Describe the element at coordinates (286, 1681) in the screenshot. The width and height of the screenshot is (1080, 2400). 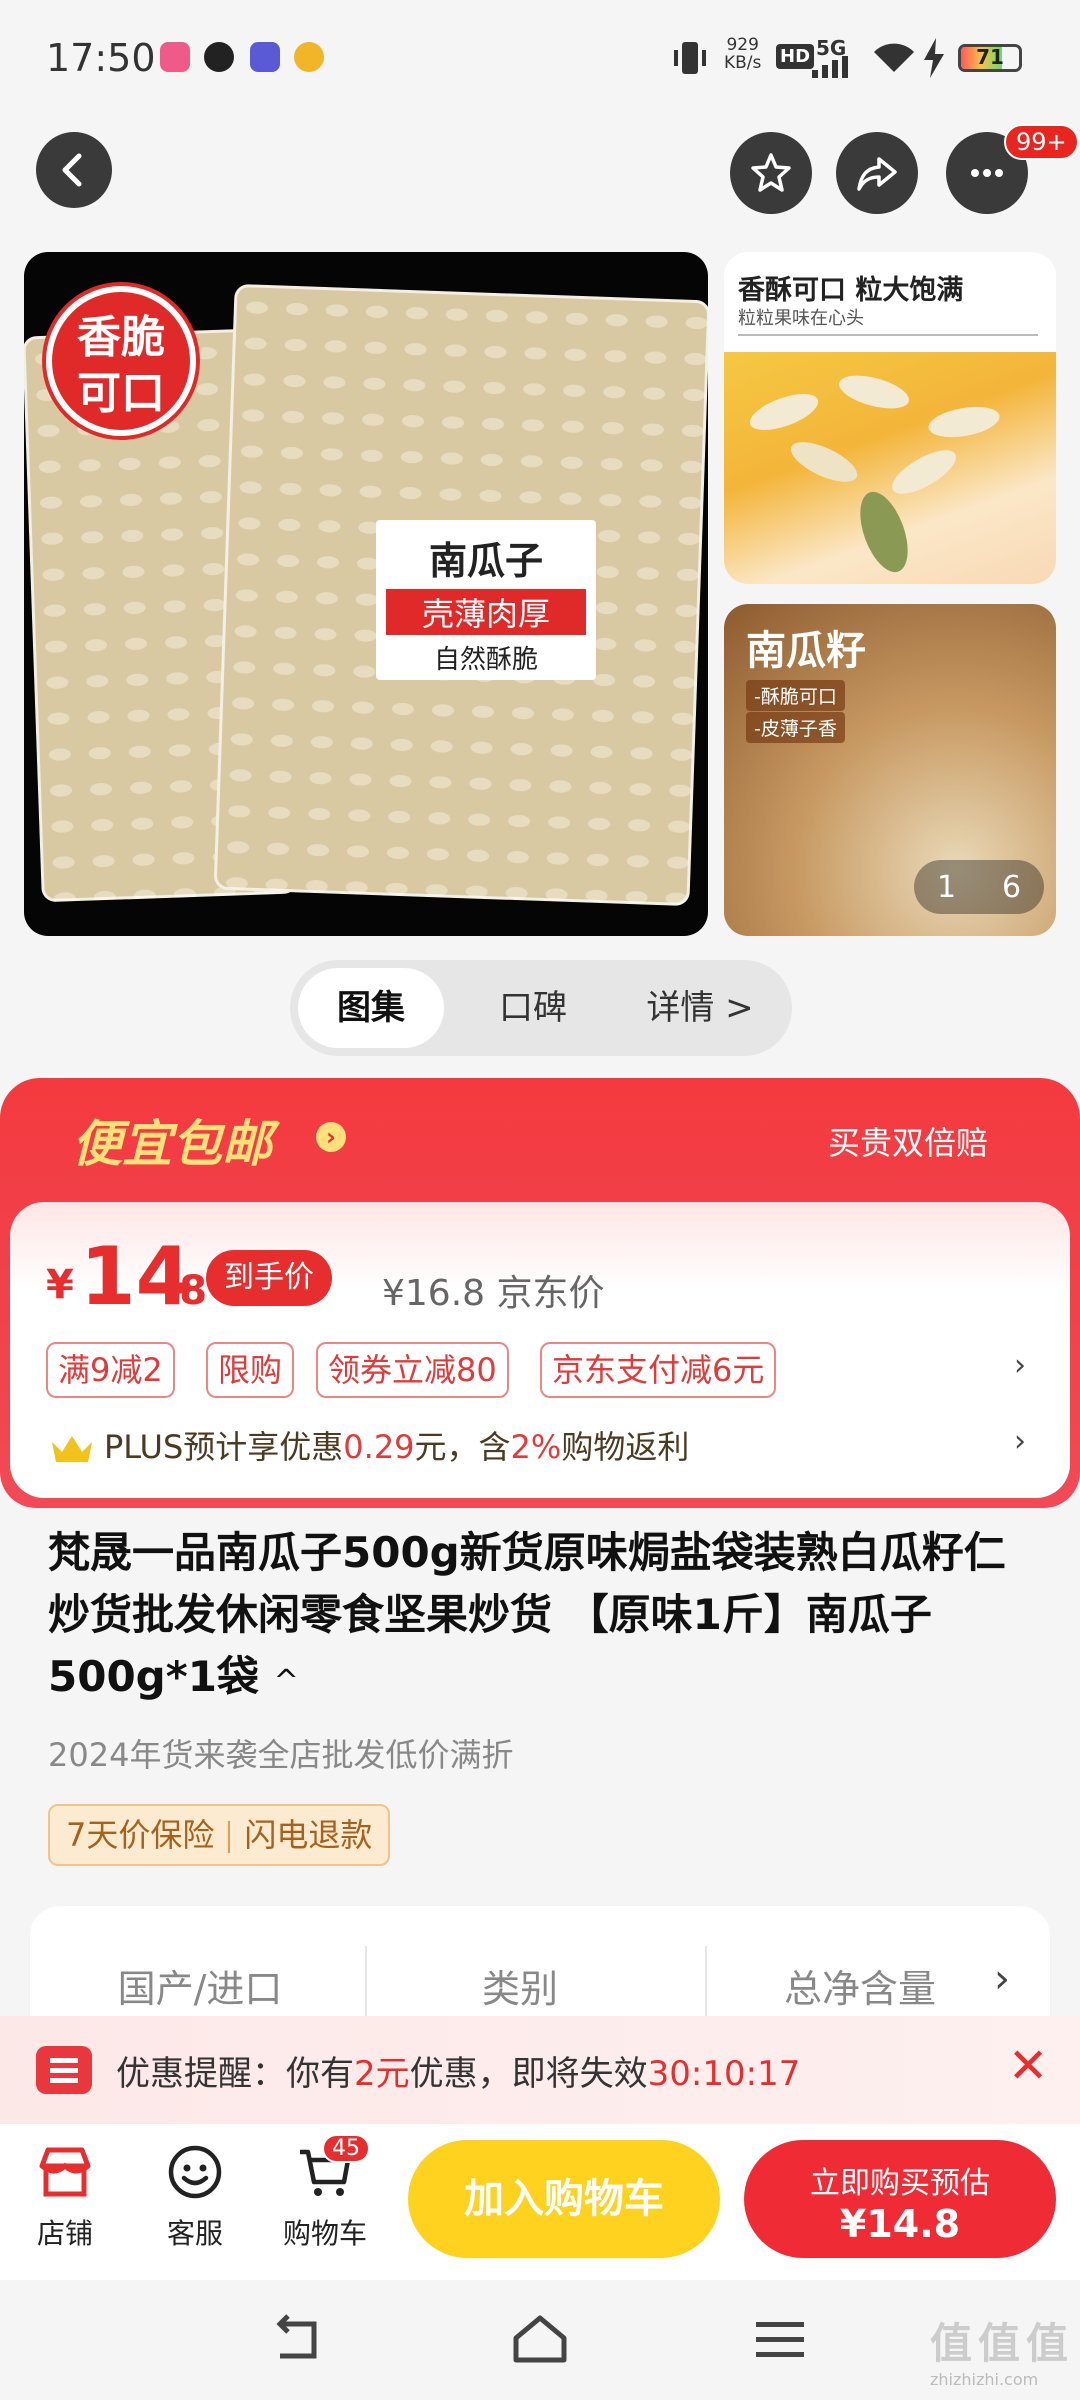
I see `collapse-icon: ^` at that location.